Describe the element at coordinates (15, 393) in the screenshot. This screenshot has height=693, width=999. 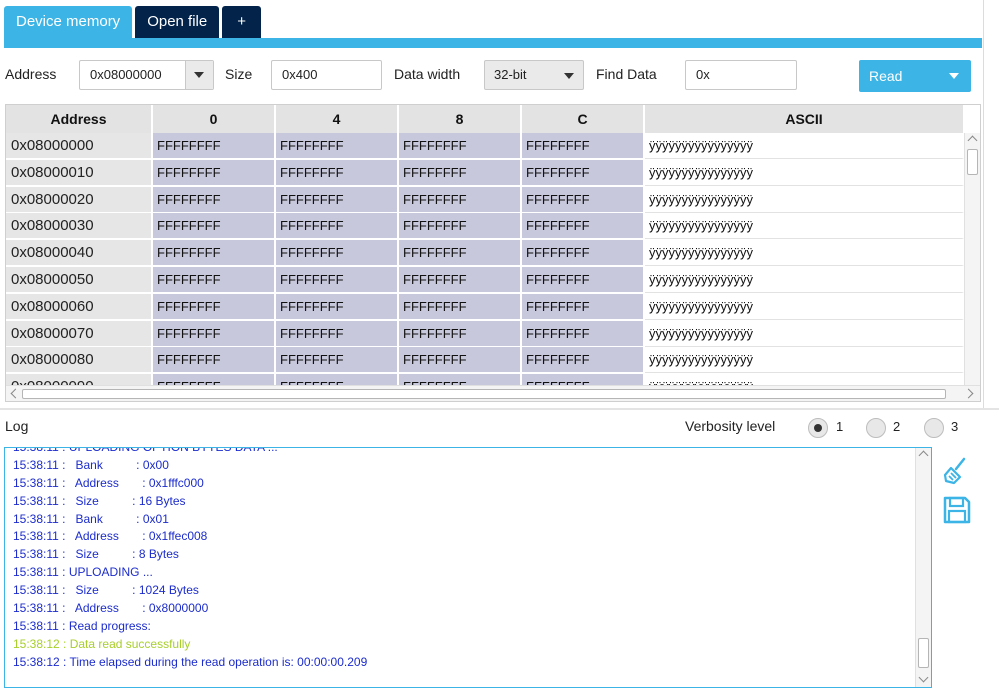
I see `scroll-left-icon` at that location.